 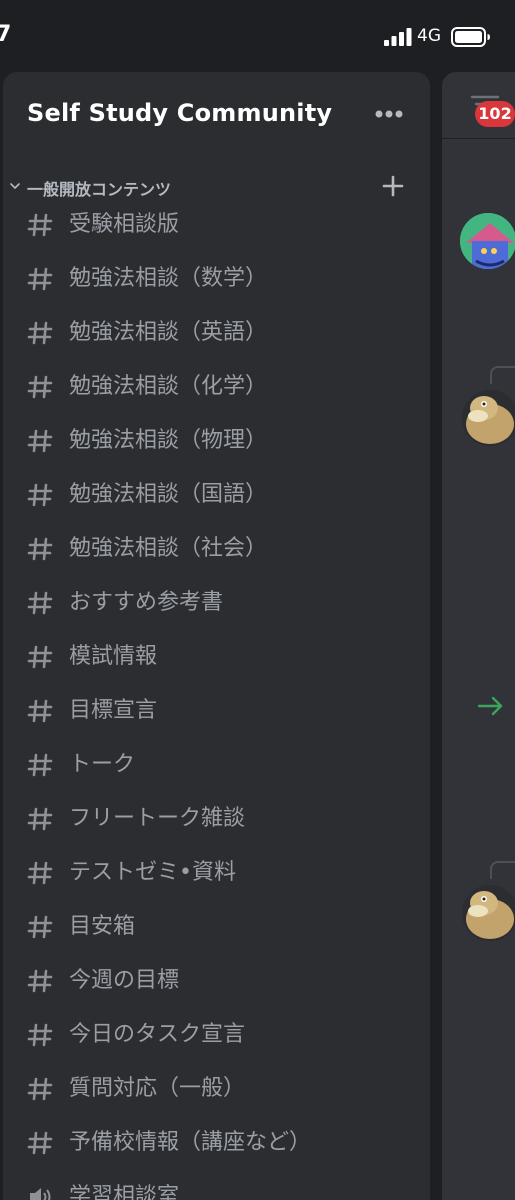 I want to click on speaker-icon, so click(x=40, y=1192).